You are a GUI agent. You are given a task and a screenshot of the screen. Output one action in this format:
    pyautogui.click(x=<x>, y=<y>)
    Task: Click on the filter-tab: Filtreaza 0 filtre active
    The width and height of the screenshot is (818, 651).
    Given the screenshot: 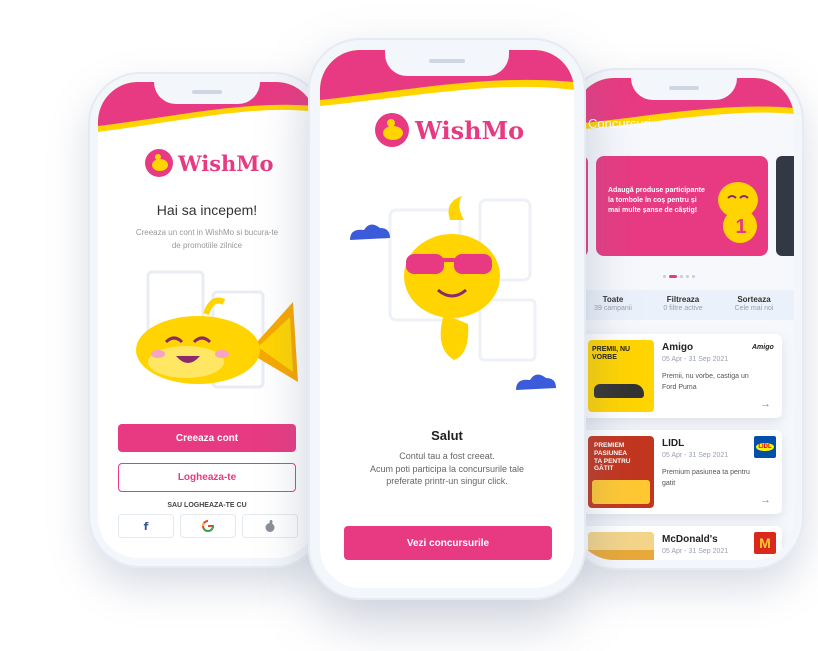 What is the action you would take?
    pyautogui.click(x=683, y=303)
    